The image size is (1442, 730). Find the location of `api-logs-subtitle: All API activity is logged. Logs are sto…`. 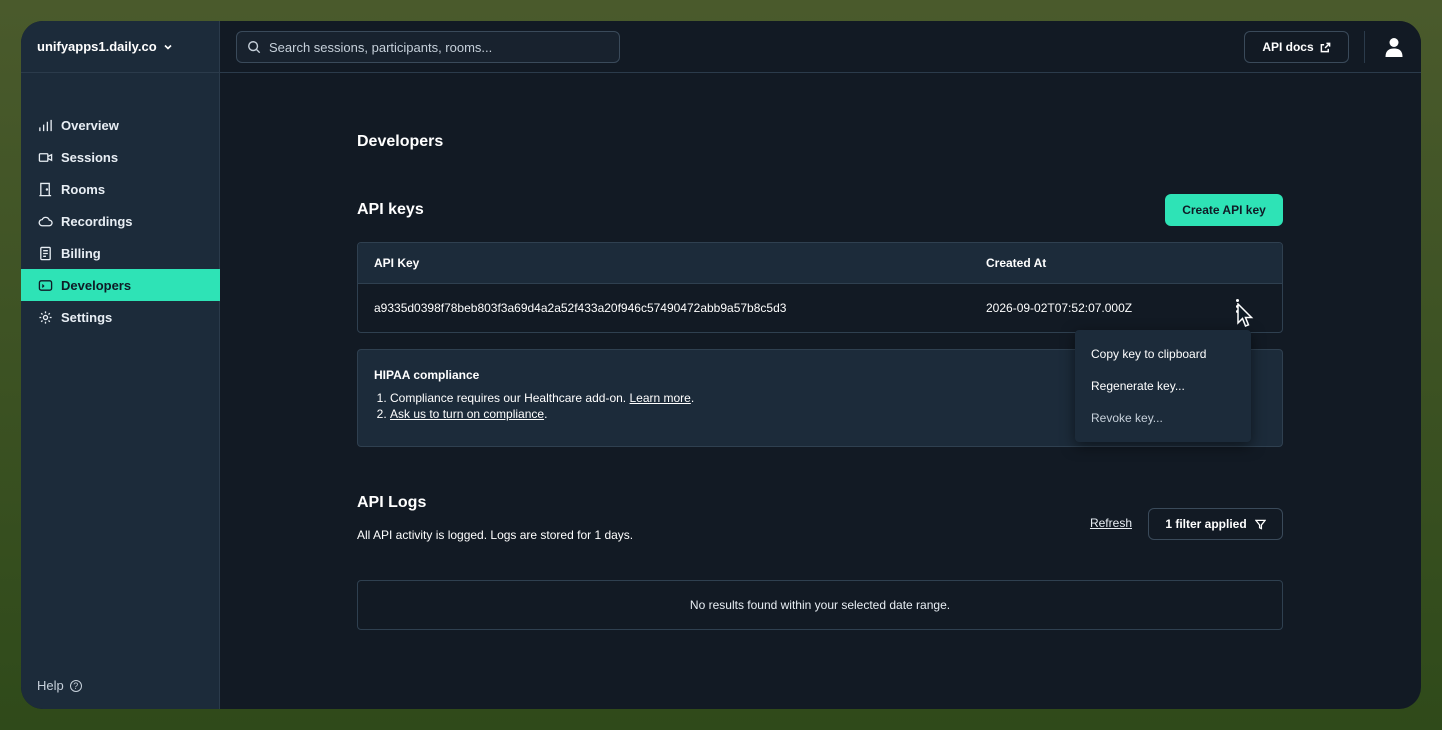

api-logs-subtitle: All API activity is logged. Logs are sto… is located at coordinates (495, 535).